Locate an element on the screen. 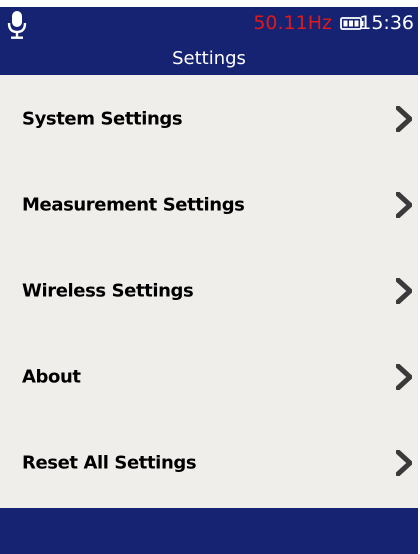 The image size is (420, 554). menu-item-label: About is located at coordinates (51, 377).